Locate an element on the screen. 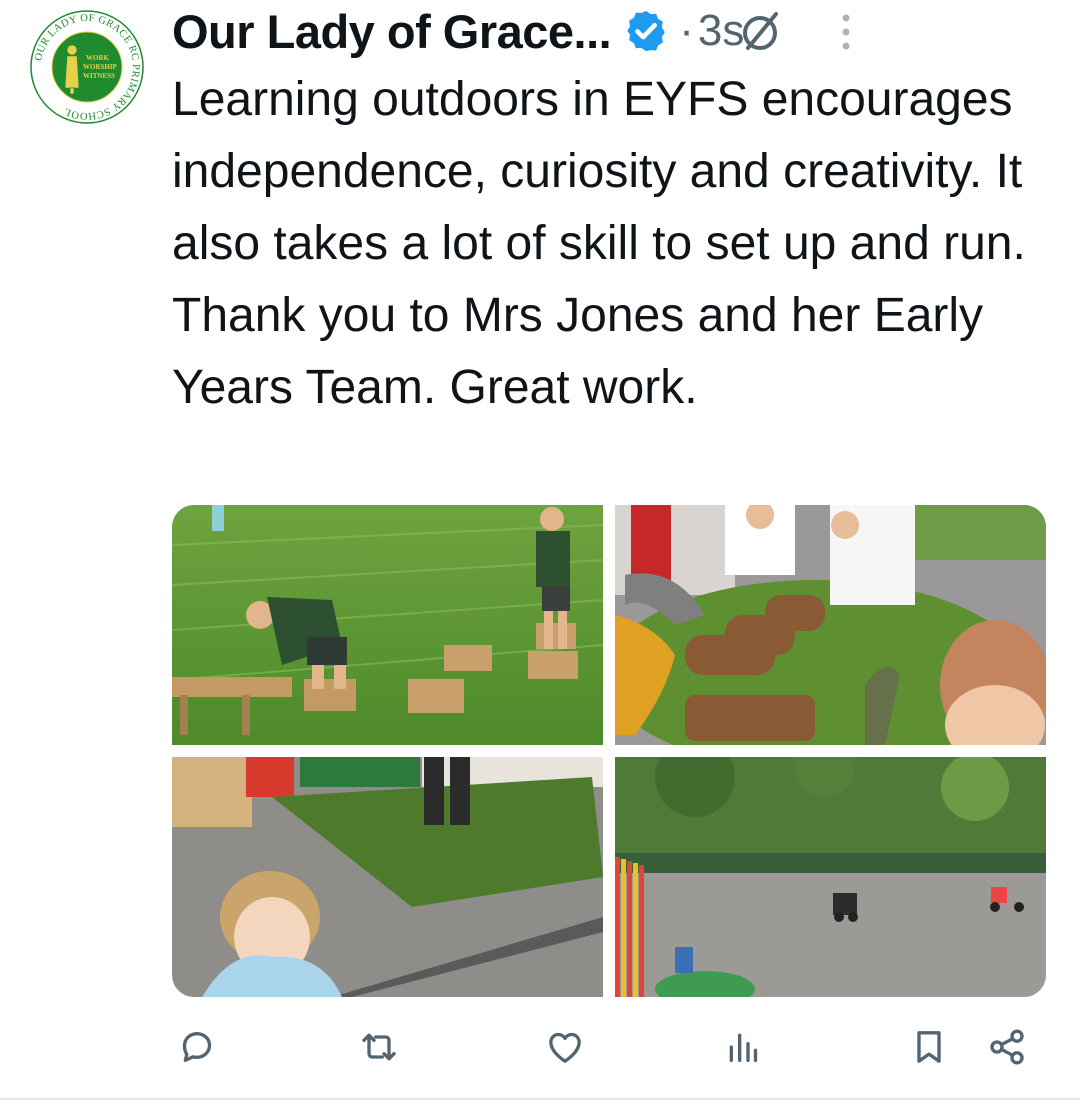  photo-children-playing-on-grass is located at coordinates (387, 625).